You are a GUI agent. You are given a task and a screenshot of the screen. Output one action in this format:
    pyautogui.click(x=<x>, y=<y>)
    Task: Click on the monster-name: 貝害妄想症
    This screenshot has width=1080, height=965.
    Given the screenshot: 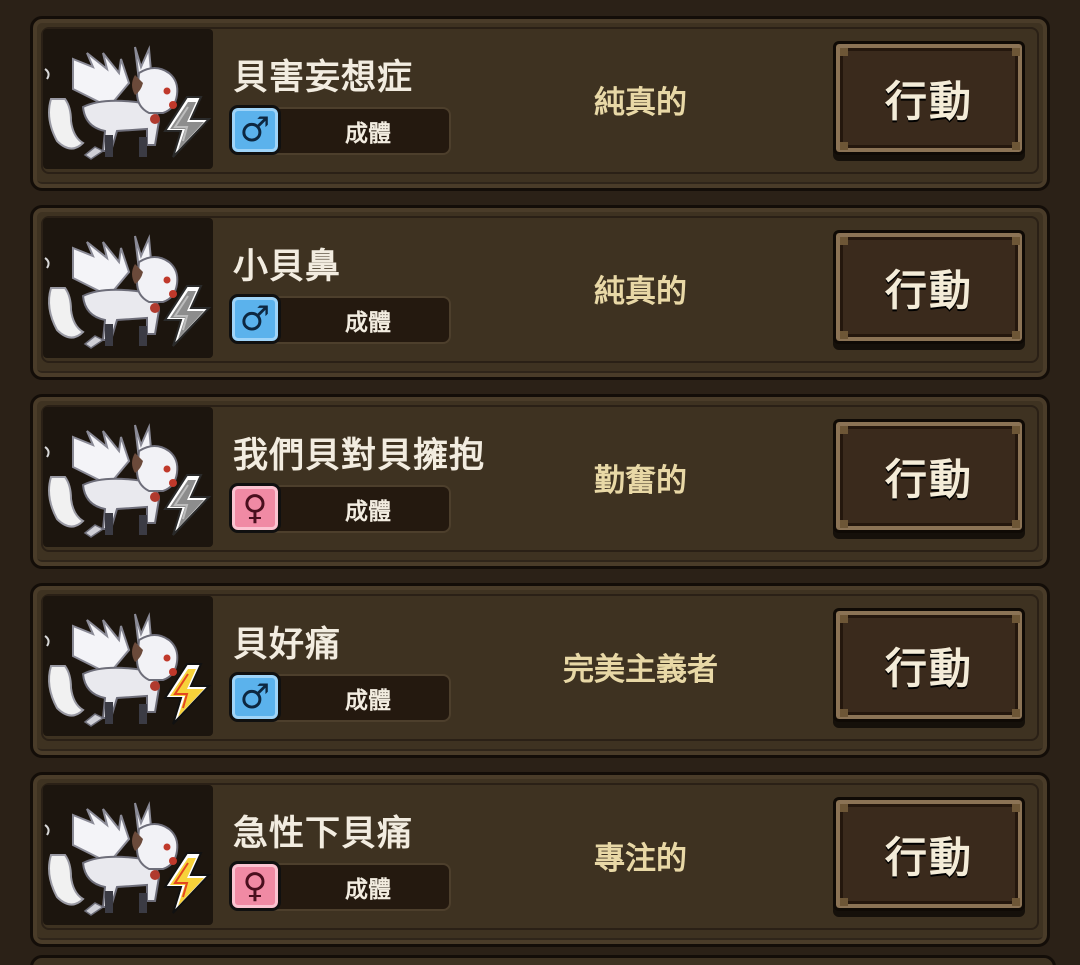 What is the action you would take?
    pyautogui.click(x=323, y=78)
    